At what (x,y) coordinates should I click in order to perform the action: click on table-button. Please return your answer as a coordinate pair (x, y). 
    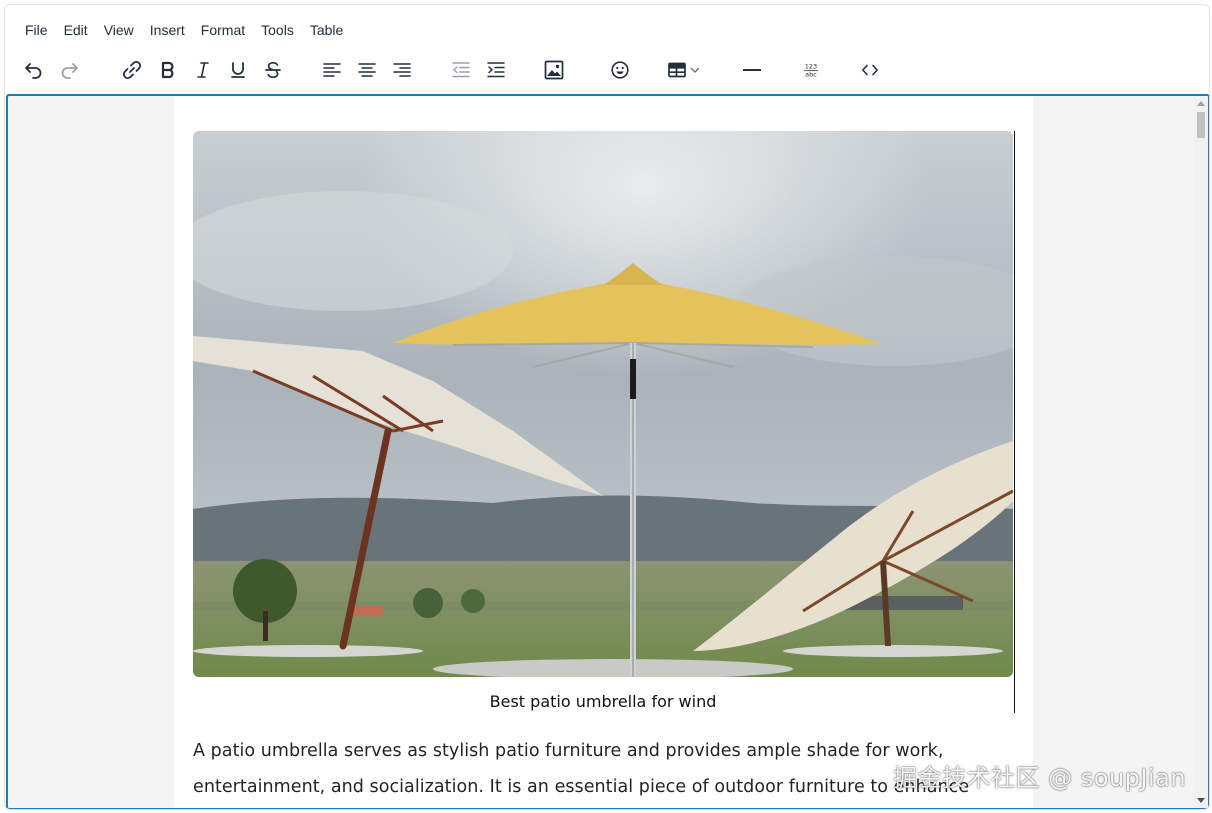
    Looking at the image, I should click on (684, 70).